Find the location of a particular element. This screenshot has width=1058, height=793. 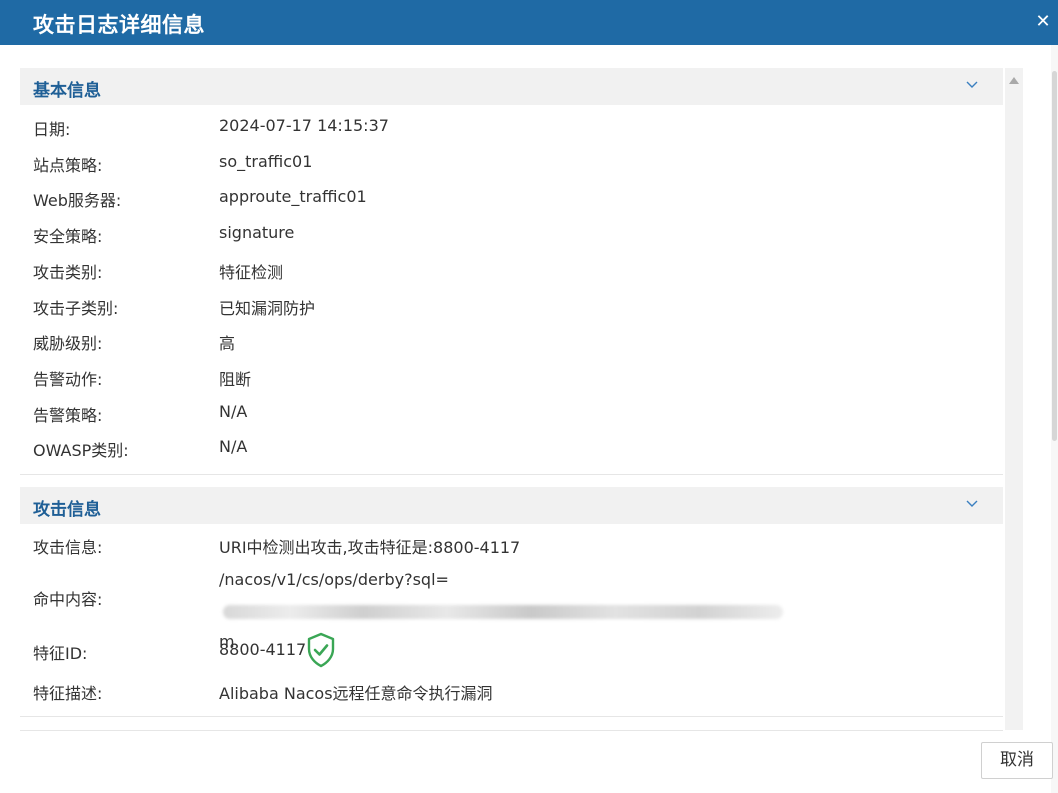

info-row-attack-category: 攻击类别: 特征检测 is located at coordinates (511, 269).